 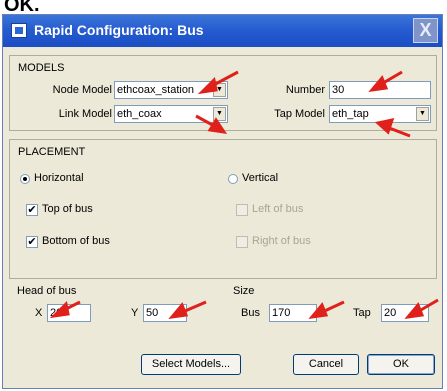 I want to click on vertical-label: Vertical, so click(x=260, y=178).